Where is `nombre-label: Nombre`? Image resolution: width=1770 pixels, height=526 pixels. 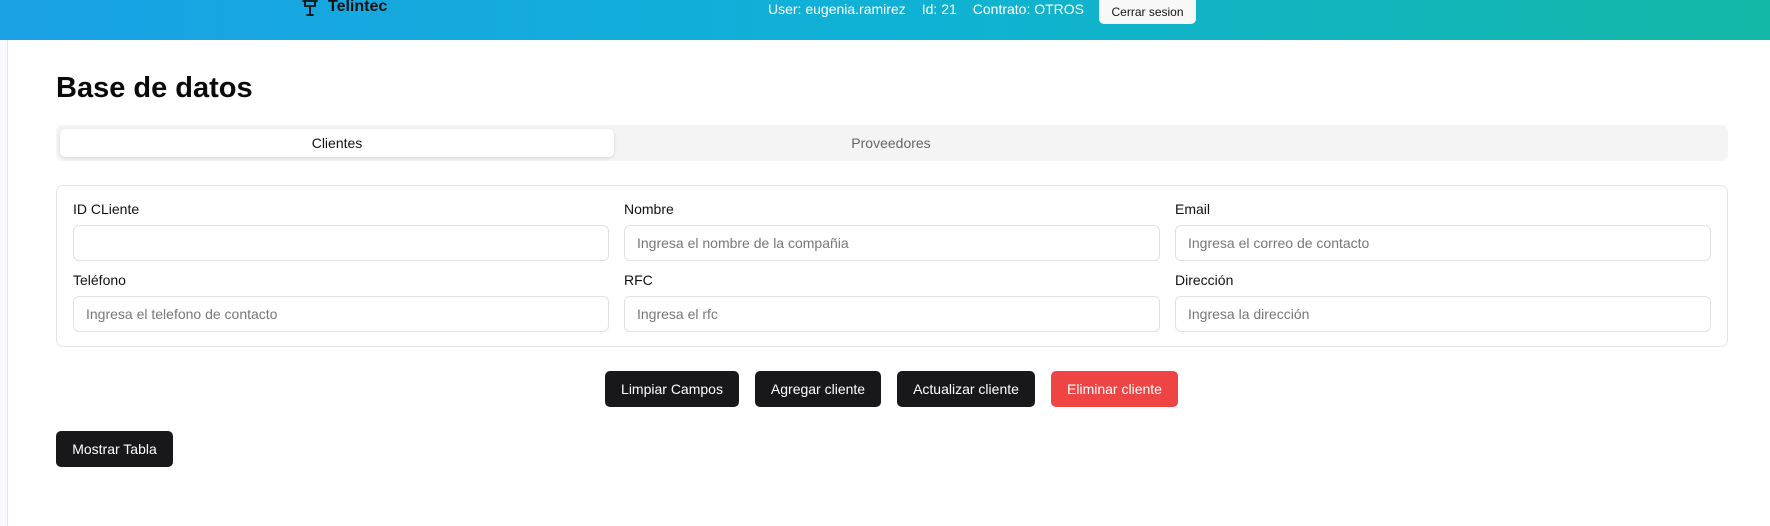
nombre-label: Nombre is located at coordinates (649, 209).